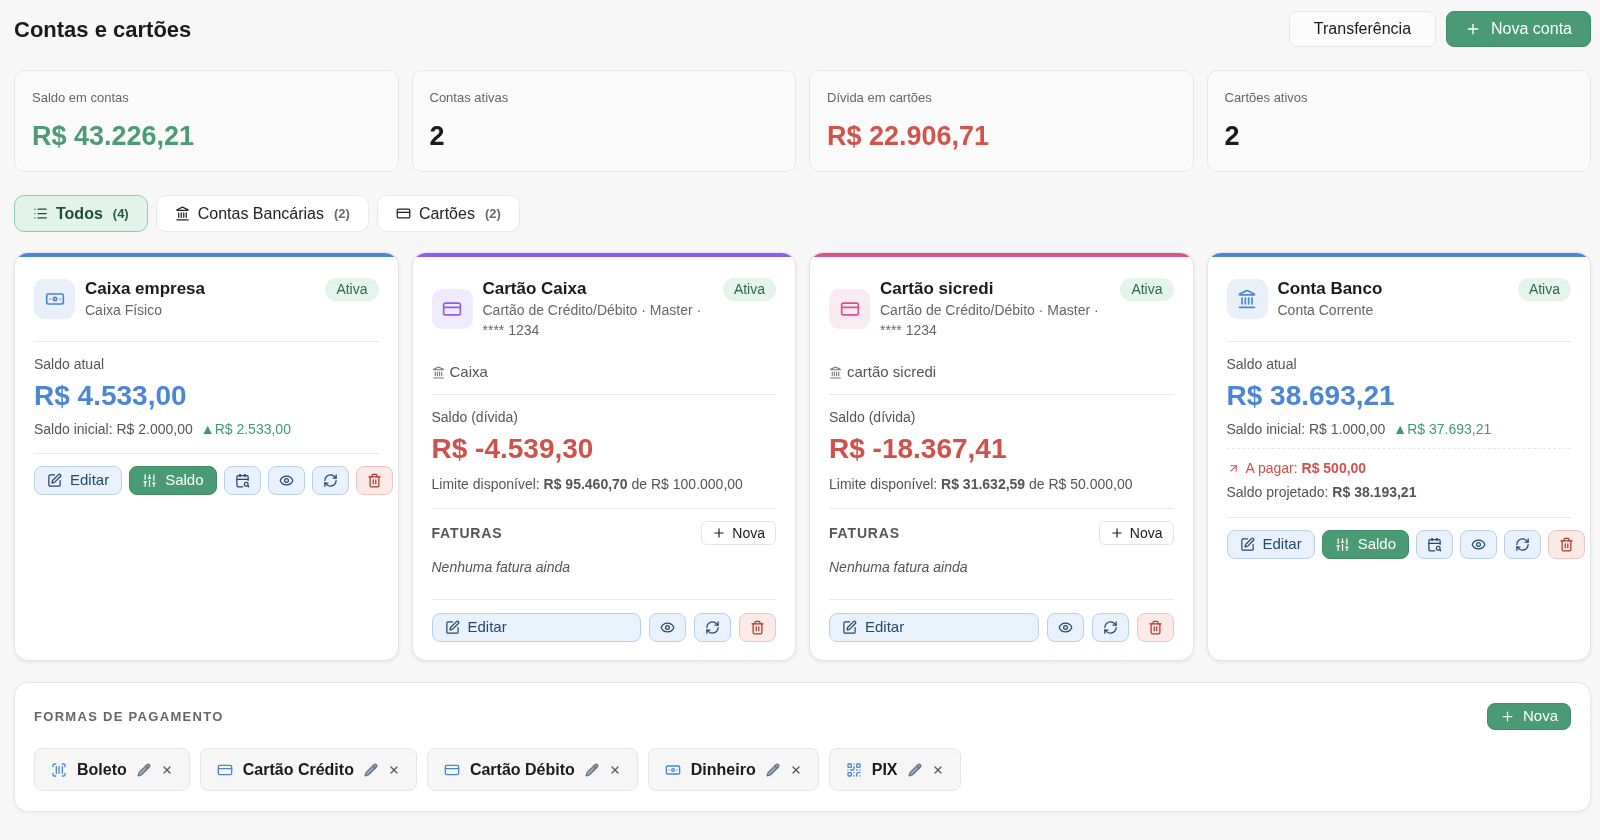 The image size is (1600, 840). I want to click on filter-tab: Contas Bancárias (2), so click(262, 213).